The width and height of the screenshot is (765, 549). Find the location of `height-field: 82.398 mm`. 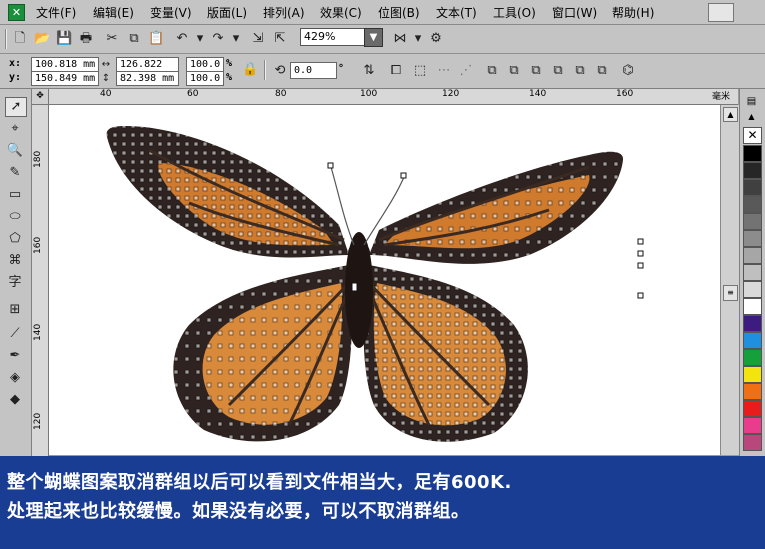

height-field: 82.398 mm is located at coordinates (147, 78).